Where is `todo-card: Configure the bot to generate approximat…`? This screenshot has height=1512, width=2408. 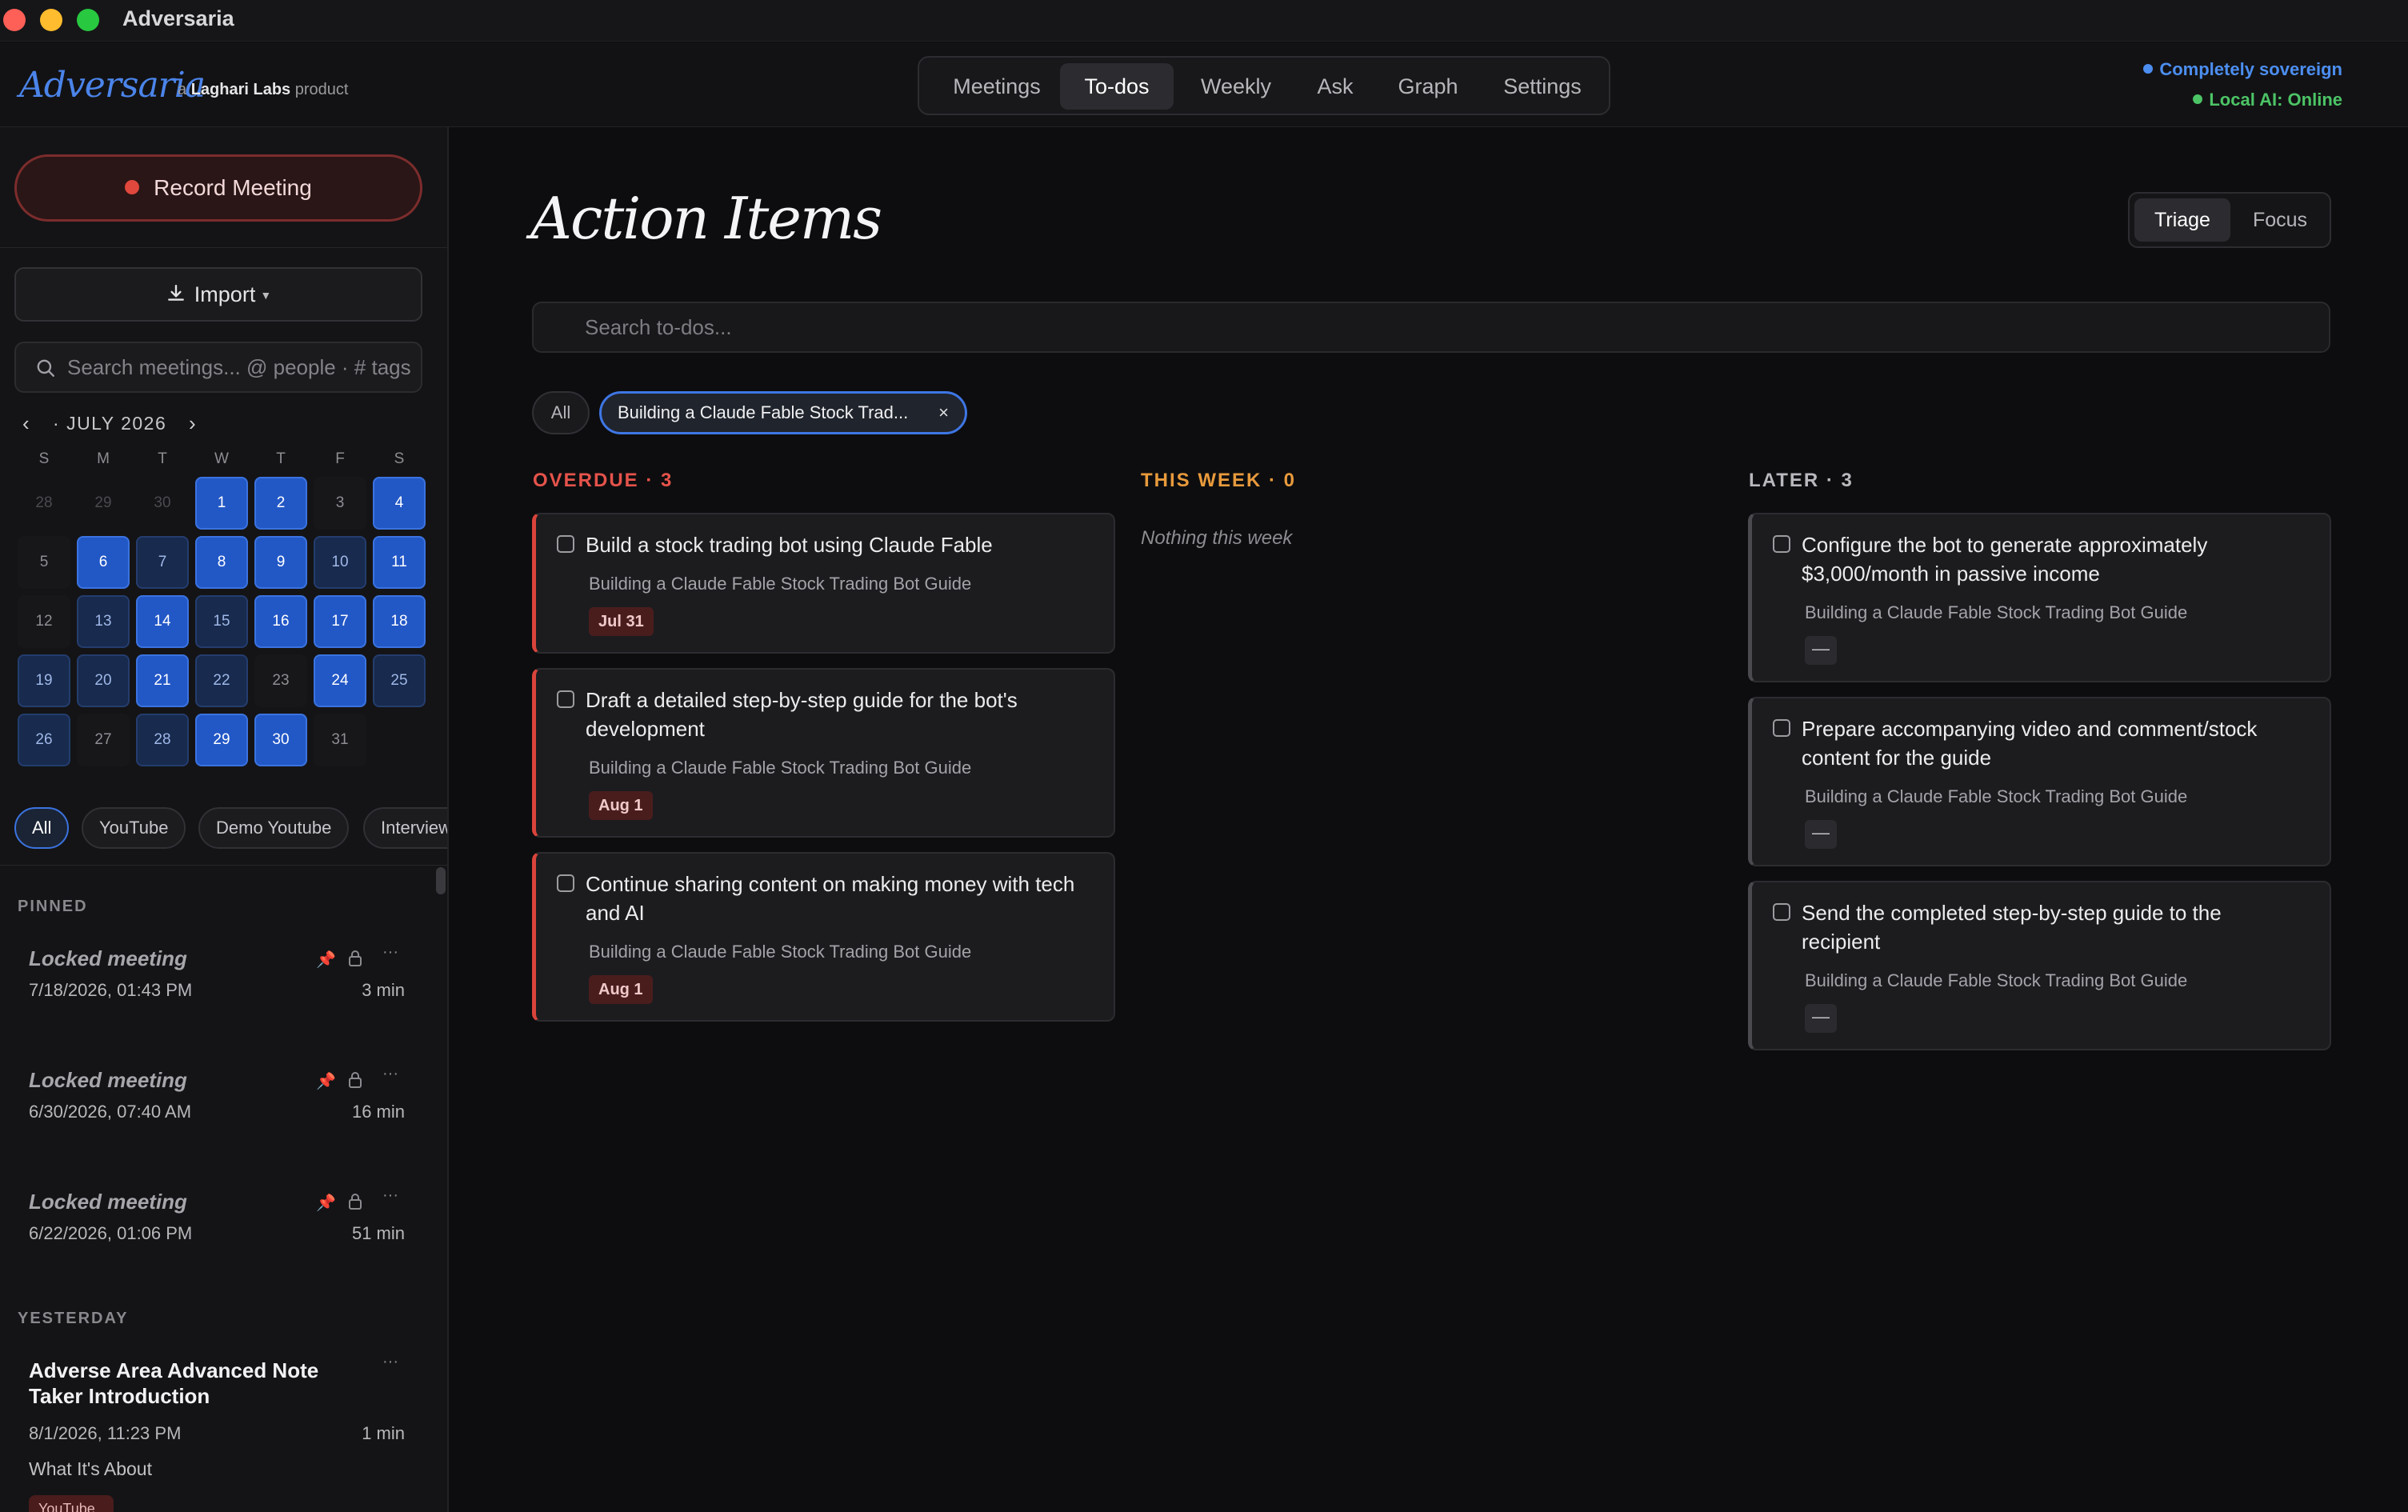 todo-card: Configure the bot to generate approximat… is located at coordinates (2039, 597).